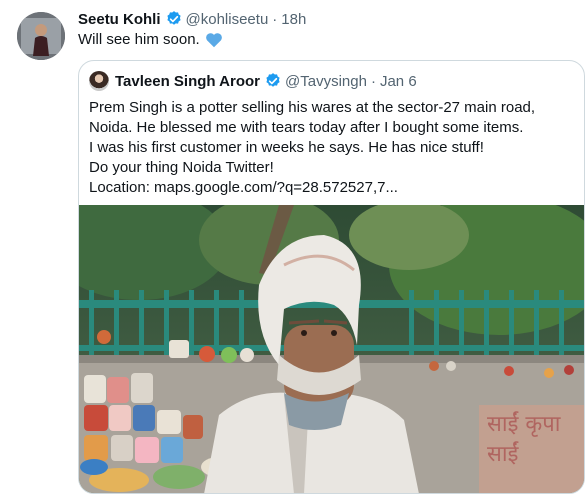  Describe the element at coordinates (227, 19) in the screenshot. I see `author-handle: @kohliseetu` at that location.